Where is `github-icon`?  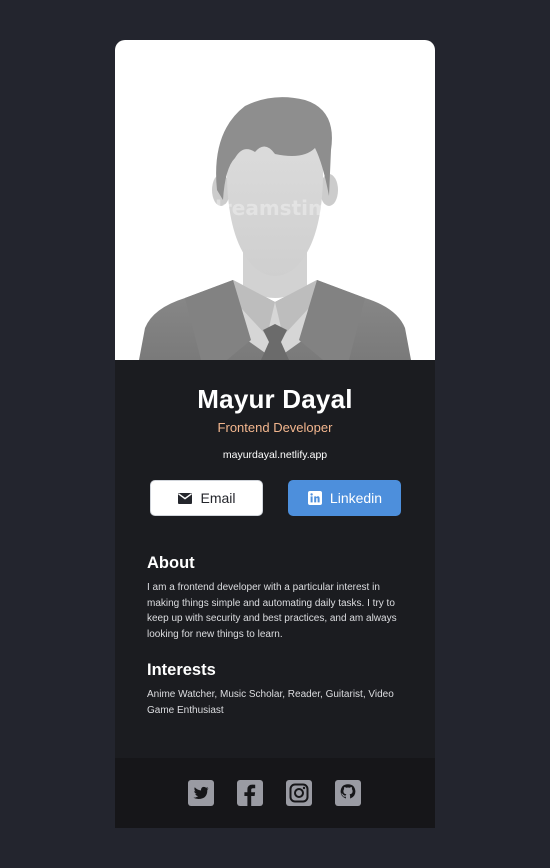 github-icon is located at coordinates (348, 793).